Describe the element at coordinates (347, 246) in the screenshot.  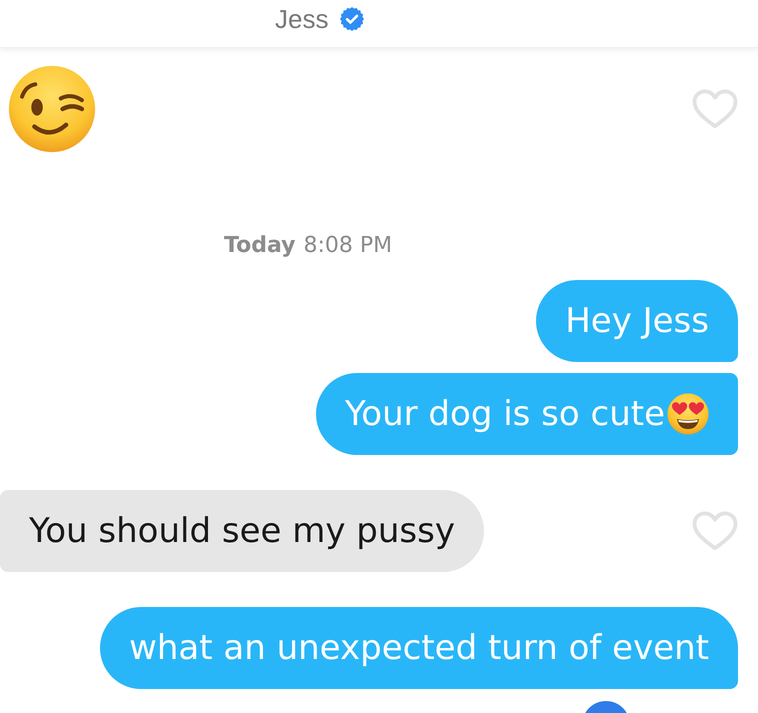
I see `timestamp-time: 8:08 PM` at that location.